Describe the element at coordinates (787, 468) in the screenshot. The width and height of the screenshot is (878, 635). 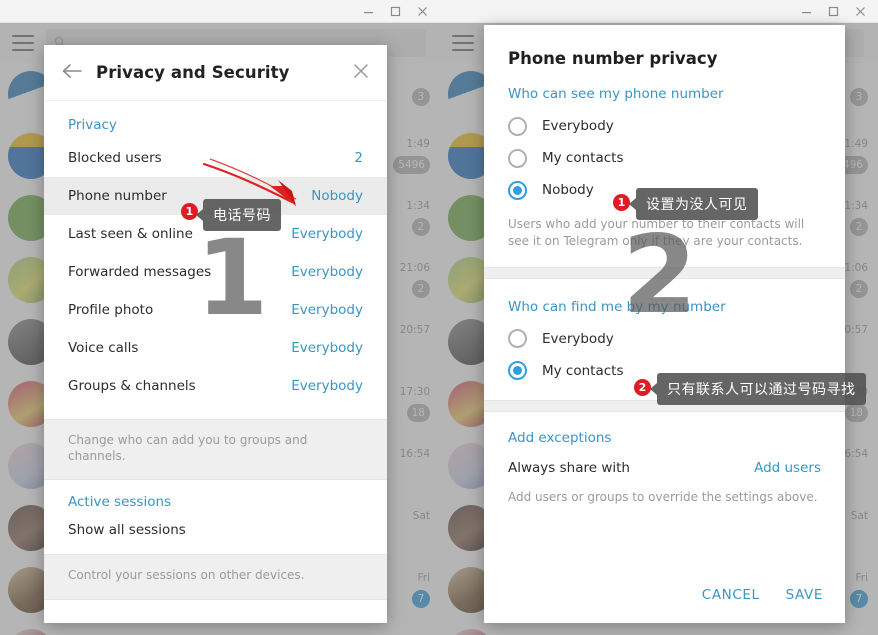
I see `add-users-button: Add users` at that location.